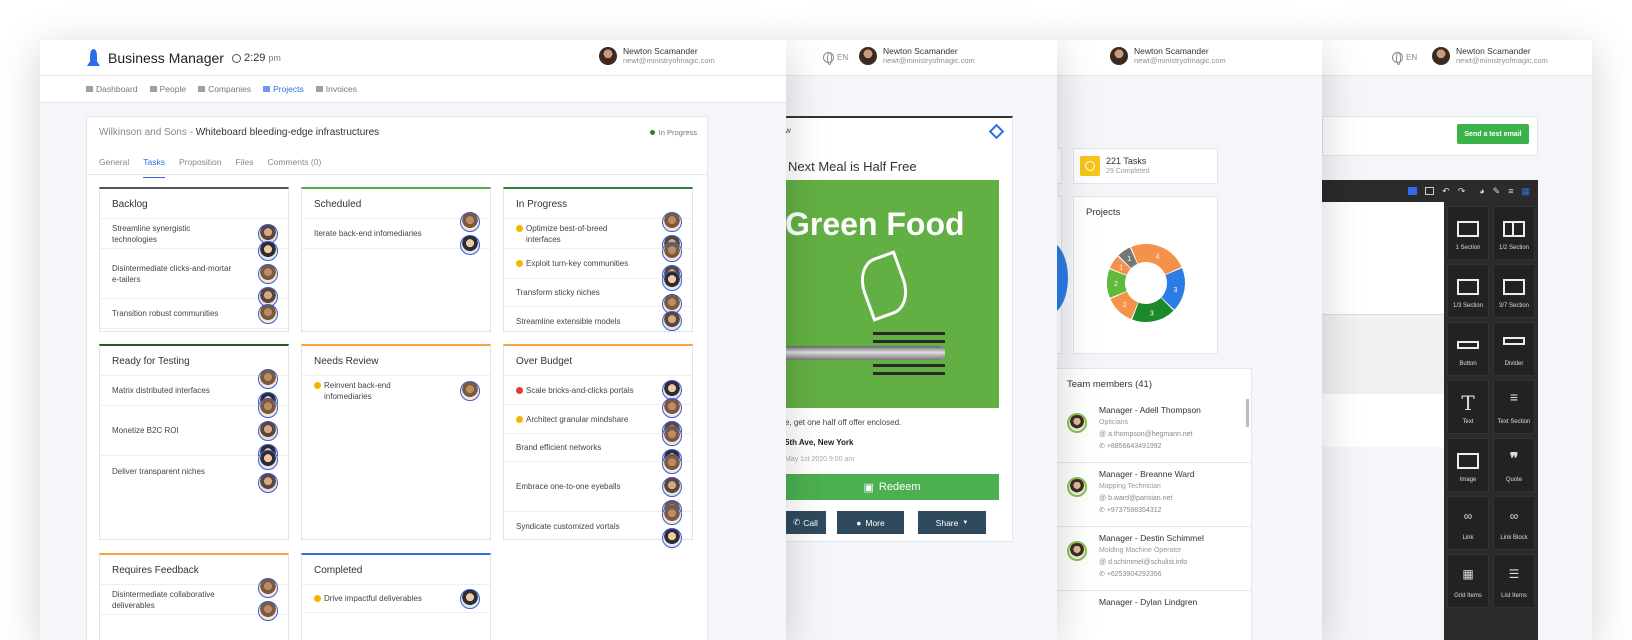 The height and width of the screenshot is (640, 1632). Describe the element at coordinates (1525, 191) in the screenshot. I see `grid-icon: ▦` at that location.